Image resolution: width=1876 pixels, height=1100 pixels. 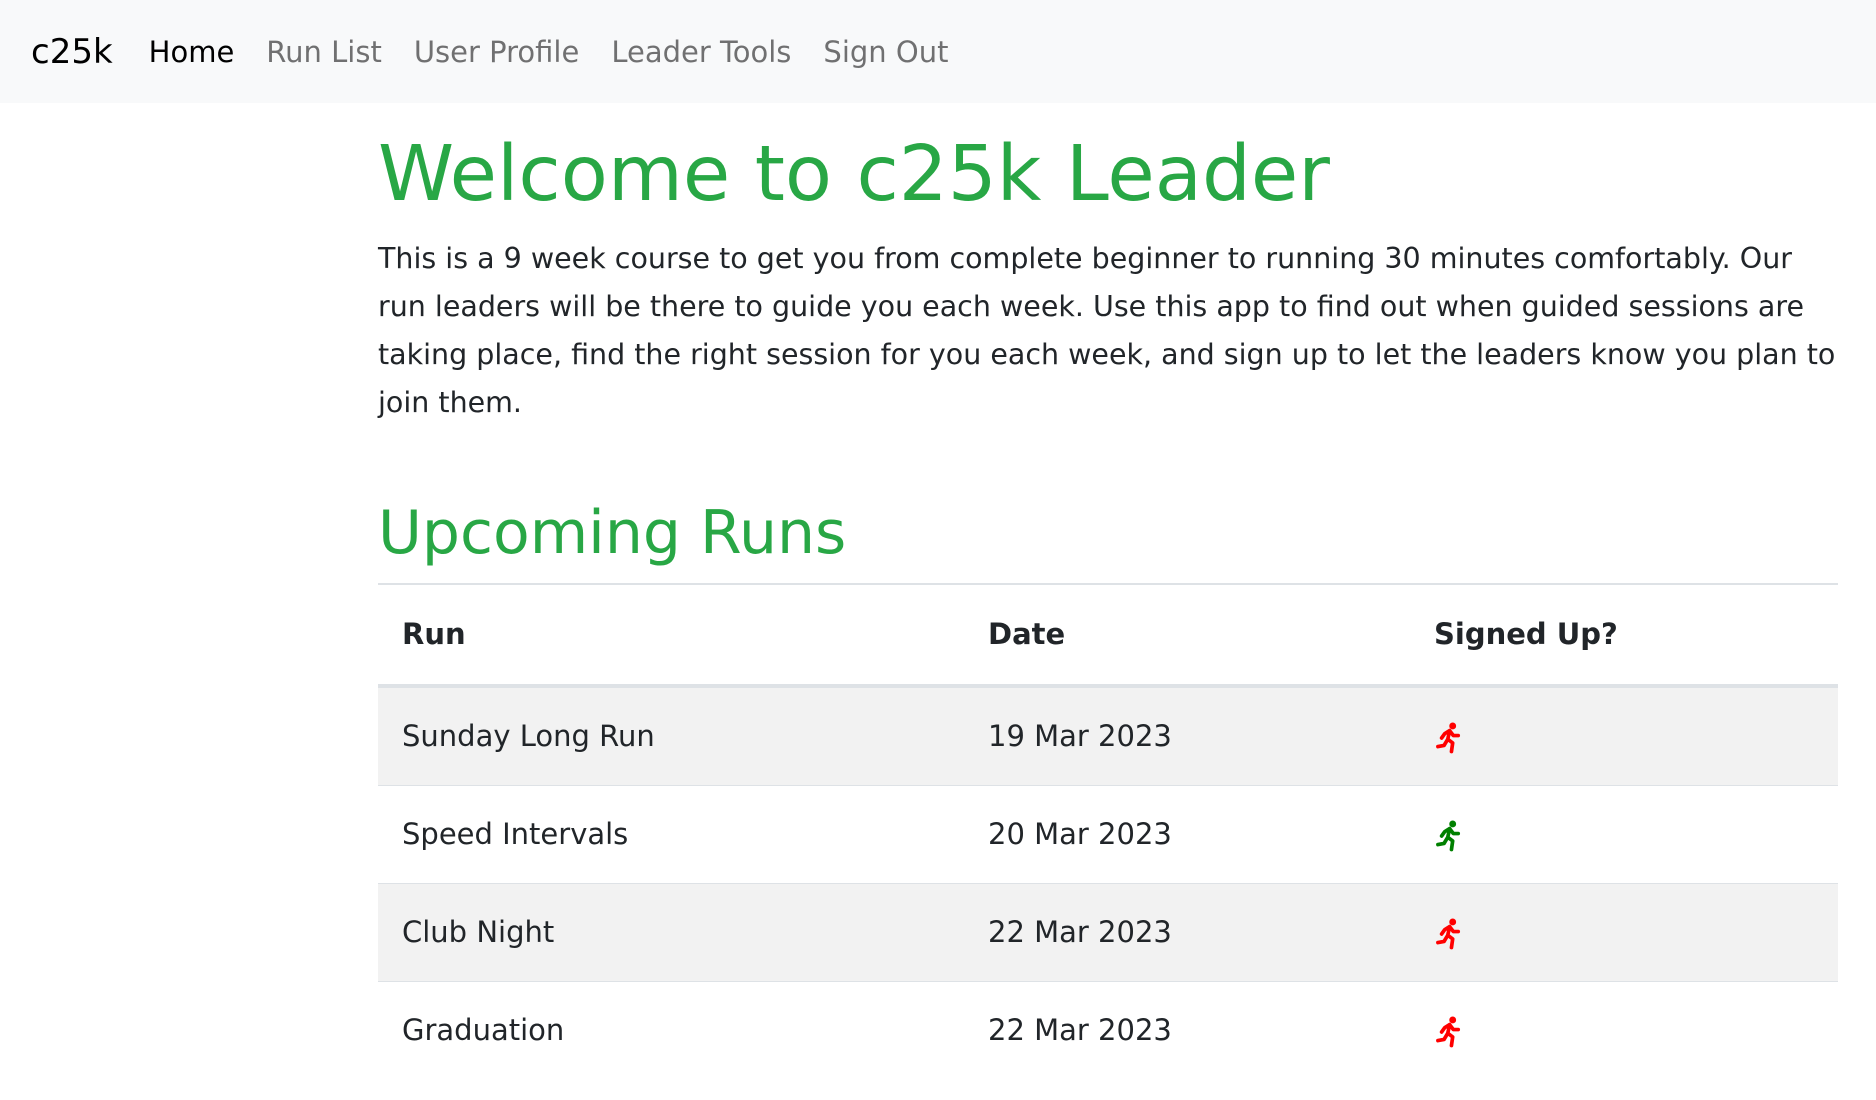 I want to click on upcoming-runs-heading: Upcoming Runs, so click(x=612, y=532).